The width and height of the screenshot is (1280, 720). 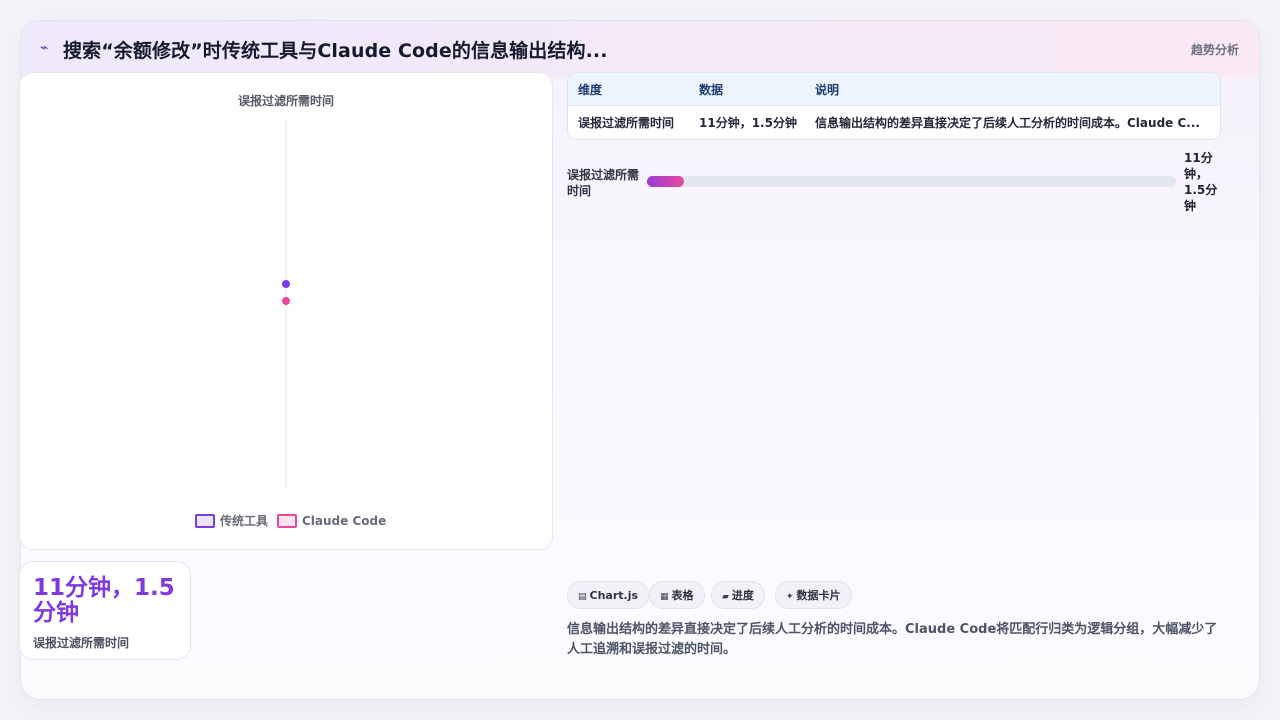 I want to click on progress-icon: ▰, so click(x=725, y=597).